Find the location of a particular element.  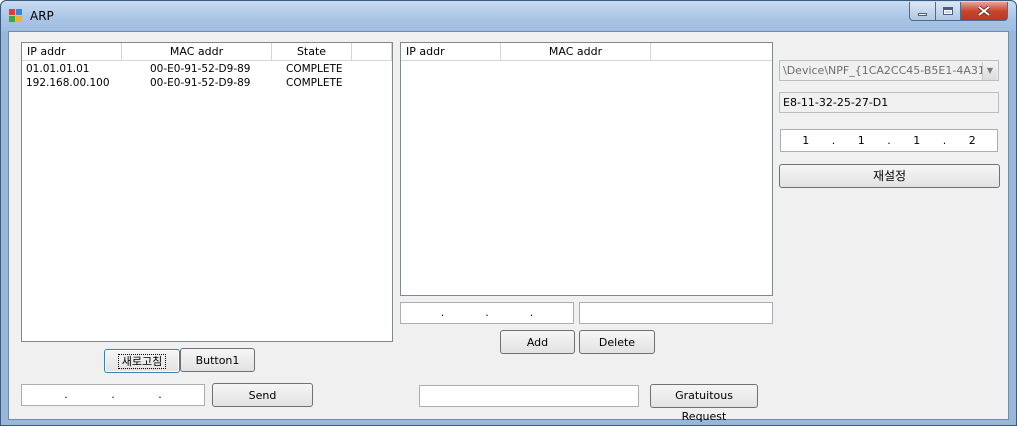

proxy-list-header: IP addr MAC addr is located at coordinates (586, 52).